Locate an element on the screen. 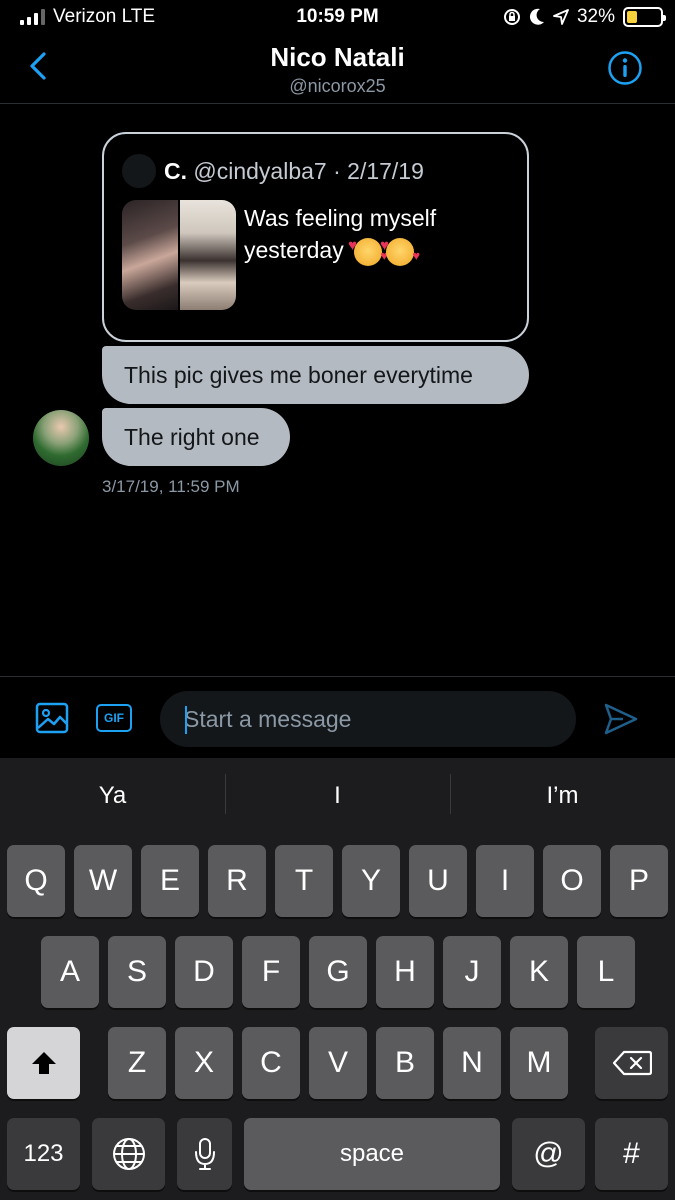  key-u: U is located at coordinates (438, 881).